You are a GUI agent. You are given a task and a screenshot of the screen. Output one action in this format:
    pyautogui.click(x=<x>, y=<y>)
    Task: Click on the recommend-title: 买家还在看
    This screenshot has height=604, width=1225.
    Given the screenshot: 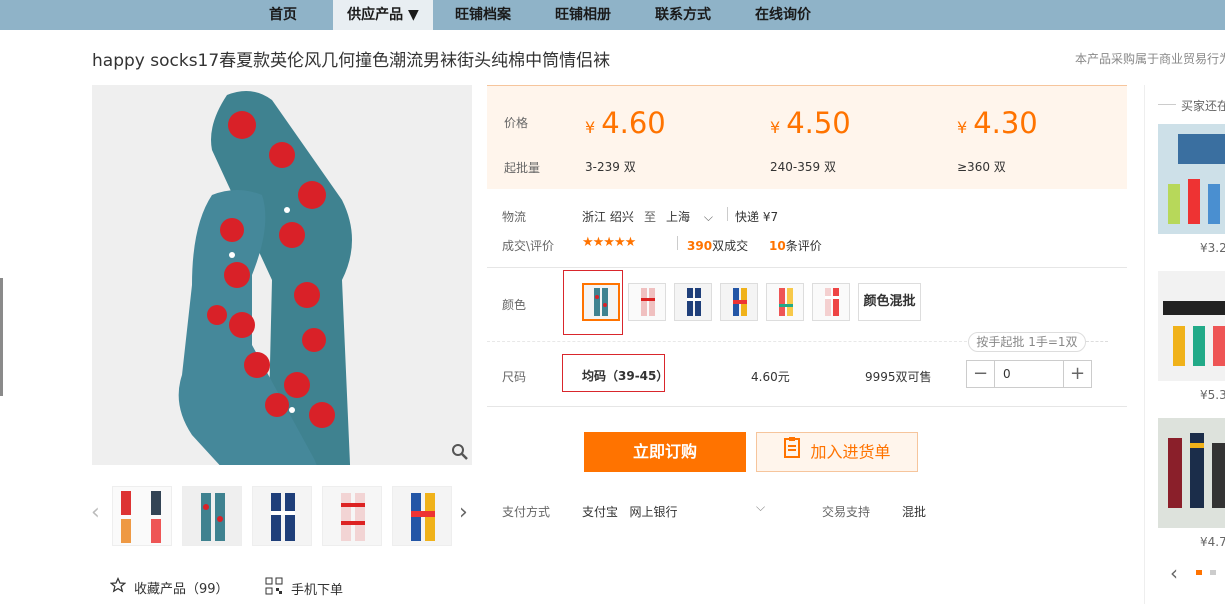 What is the action you would take?
    pyautogui.click(x=1203, y=106)
    